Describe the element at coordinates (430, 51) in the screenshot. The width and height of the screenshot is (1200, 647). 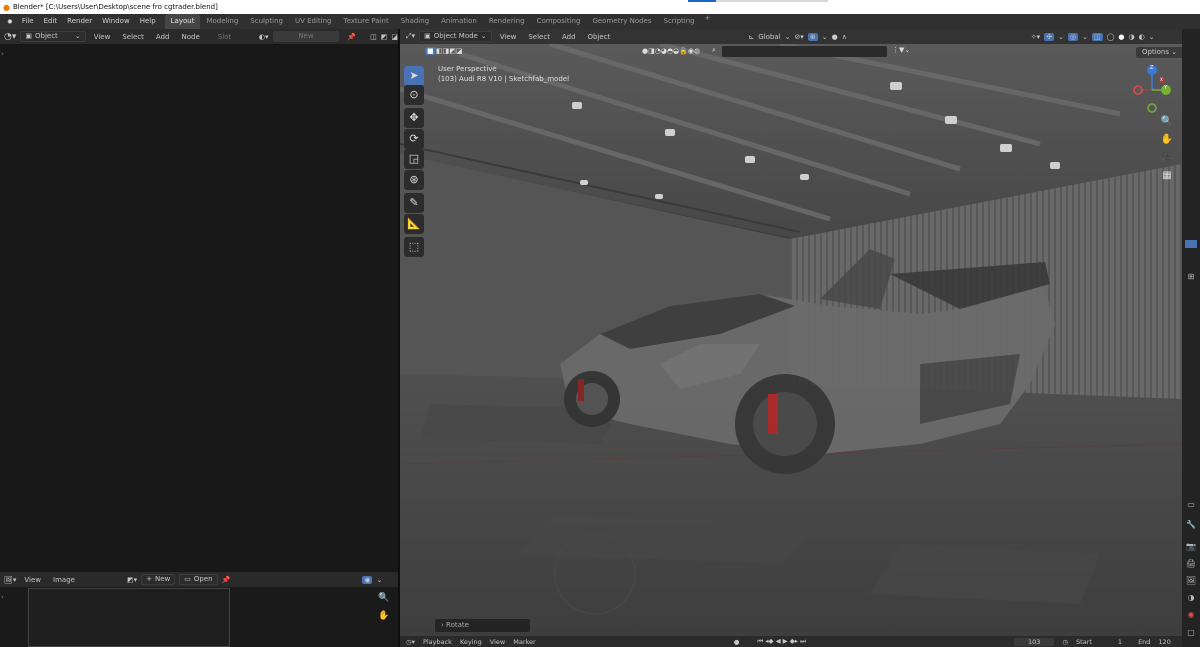
I see `select-box-icon: ■` at that location.